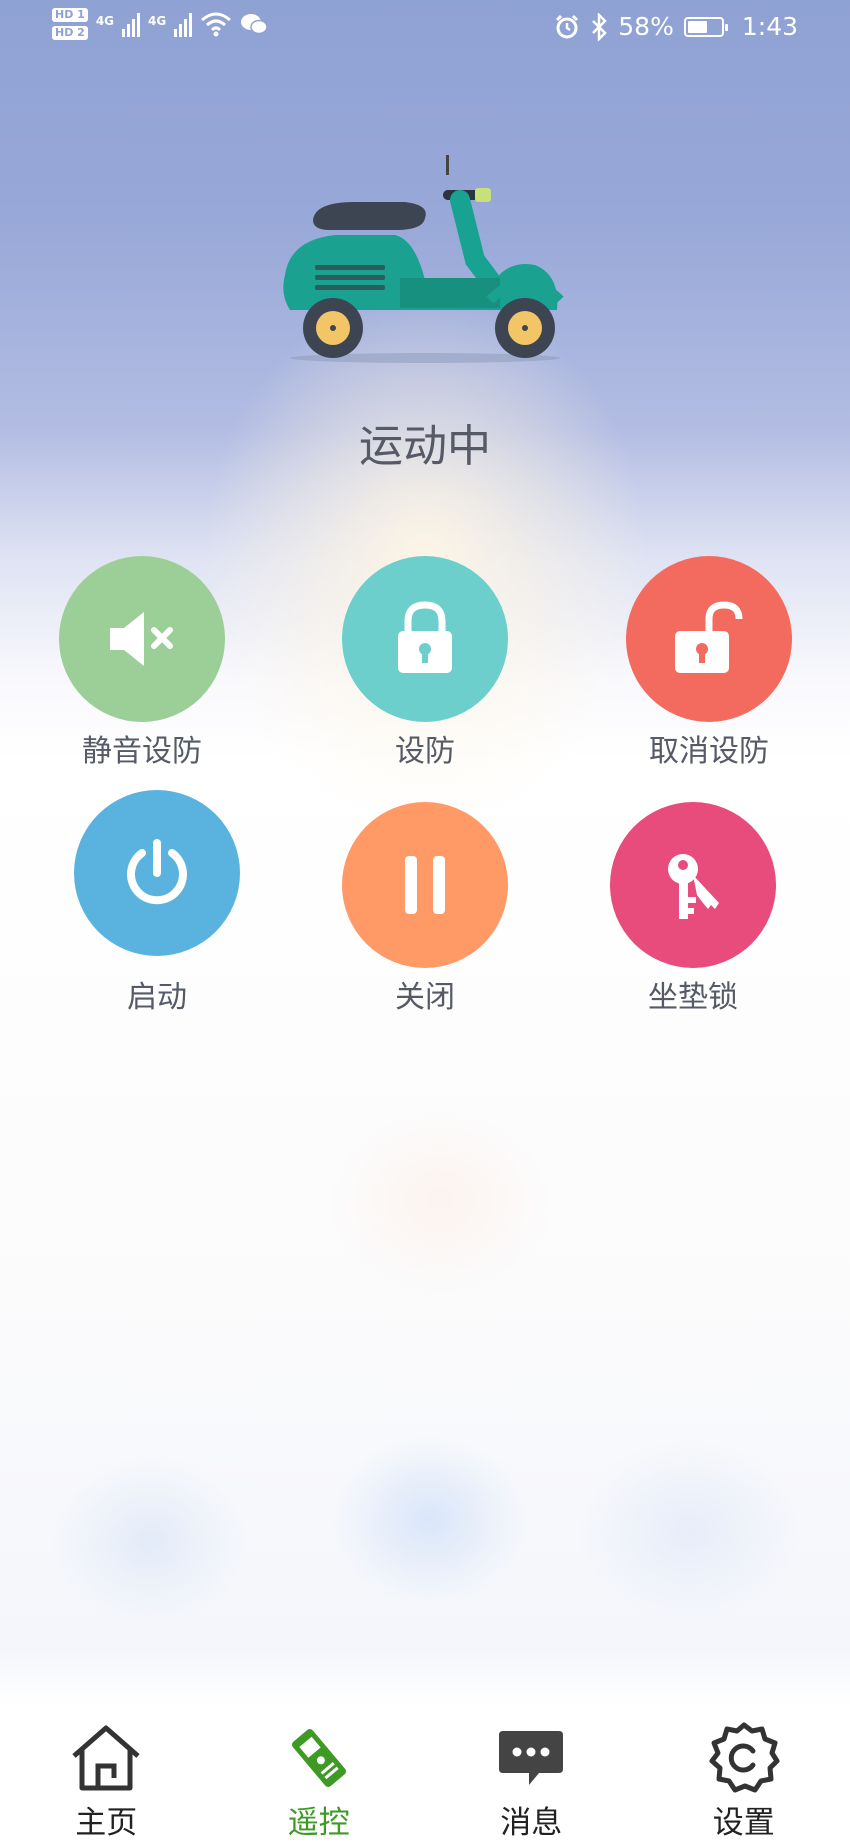 Image resolution: width=850 pixels, height=1842 pixels. Describe the element at coordinates (70, 33) in the screenshot. I see `hd-2-badge: HD 2` at that location.